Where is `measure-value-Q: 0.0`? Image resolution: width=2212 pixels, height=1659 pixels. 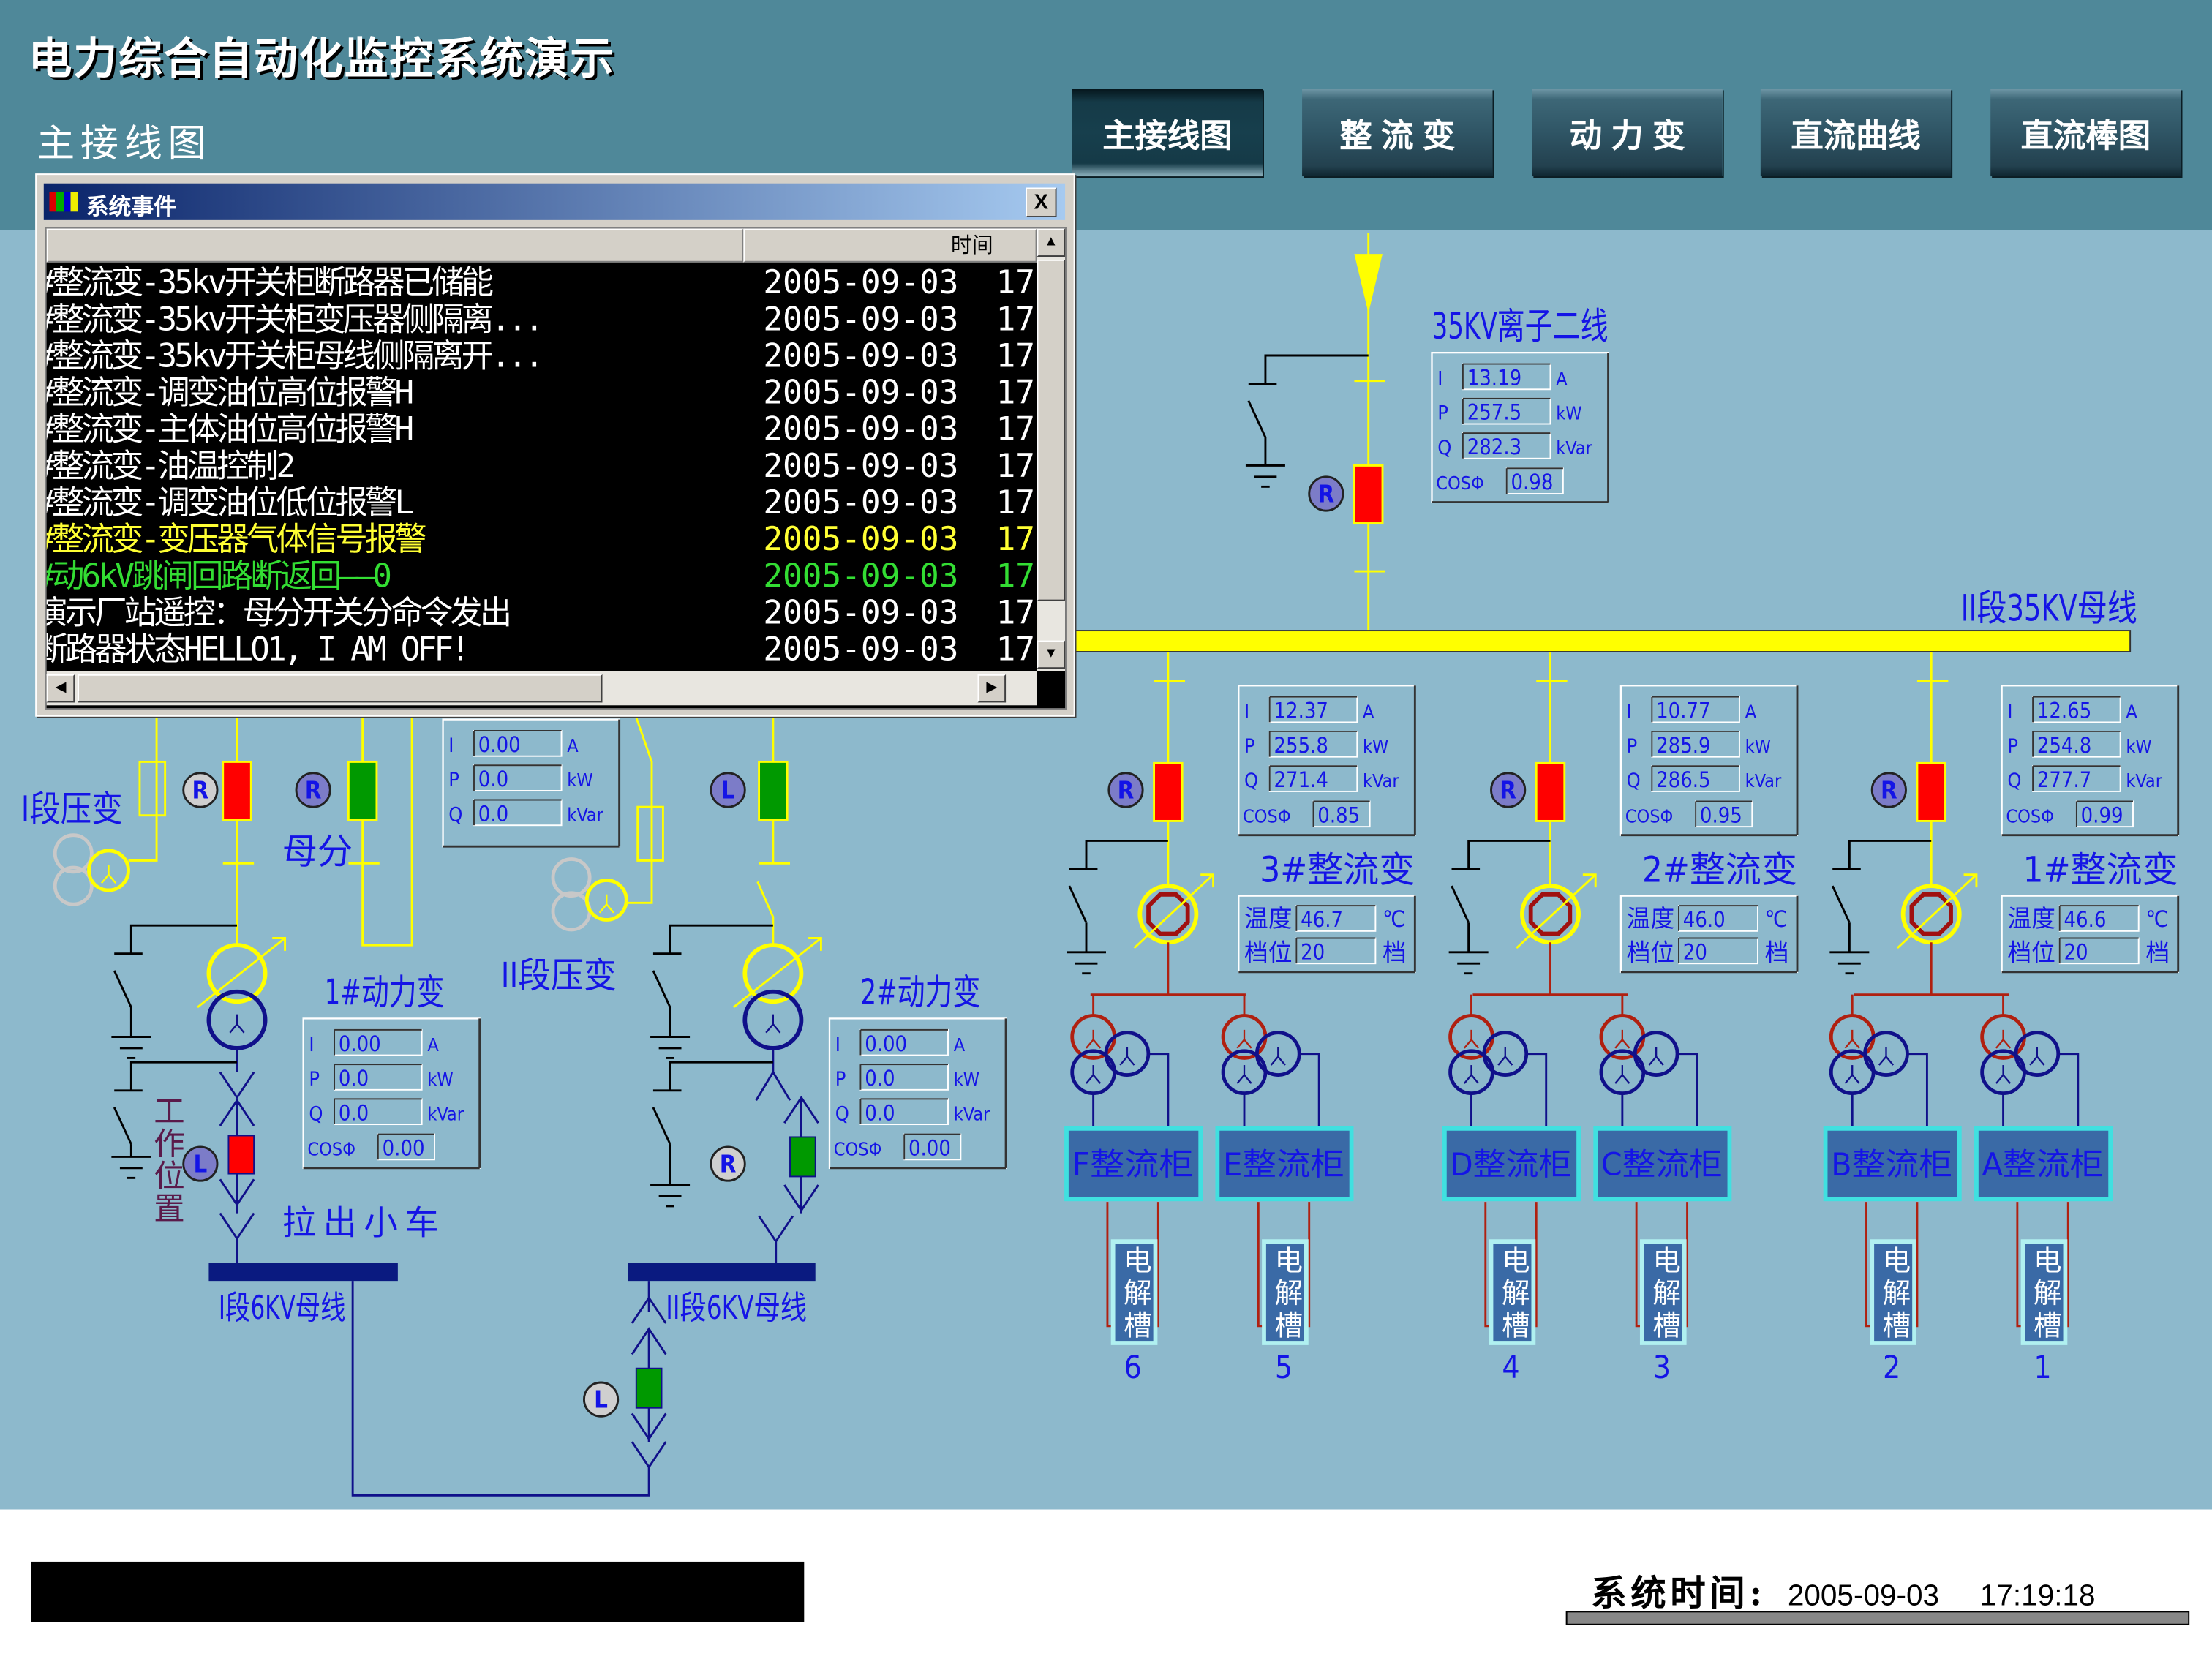 measure-value-Q: 0.0 is located at coordinates (354, 1112).